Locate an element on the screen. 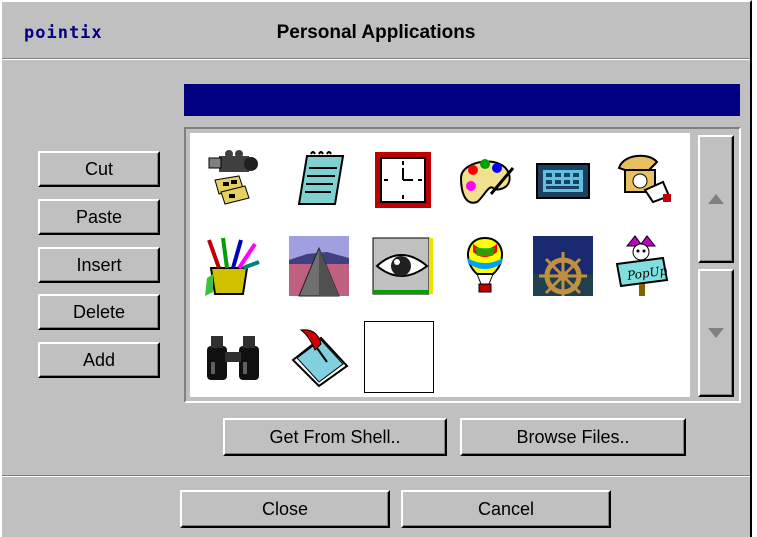 The image size is (757, 537). title-bar: pointix Personal Applications is located at coordinates (376, 30).